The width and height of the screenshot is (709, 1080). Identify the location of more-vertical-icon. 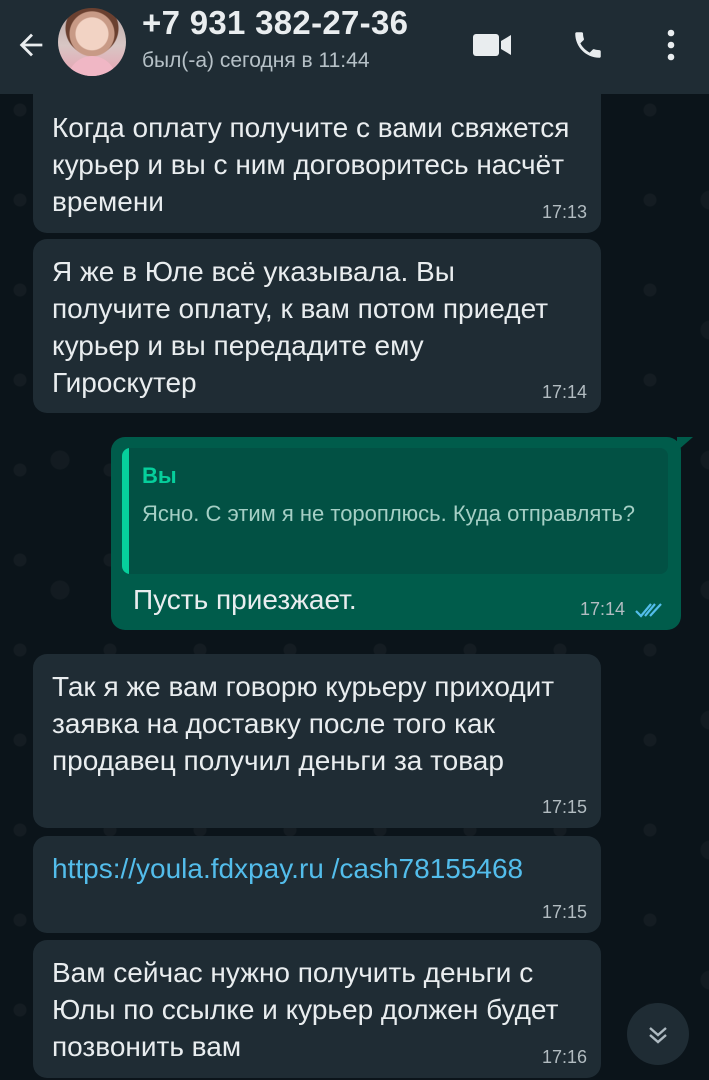
(671, 45).